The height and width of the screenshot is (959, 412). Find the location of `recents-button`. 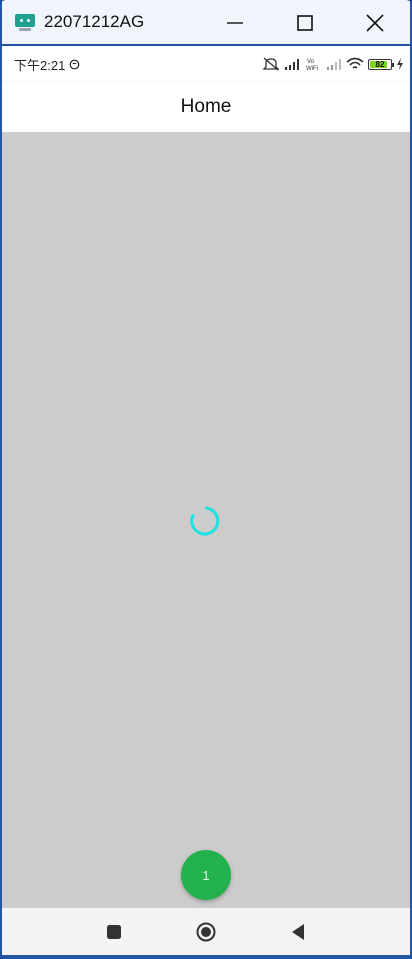

recents-button is located at coordinates (114, 931).